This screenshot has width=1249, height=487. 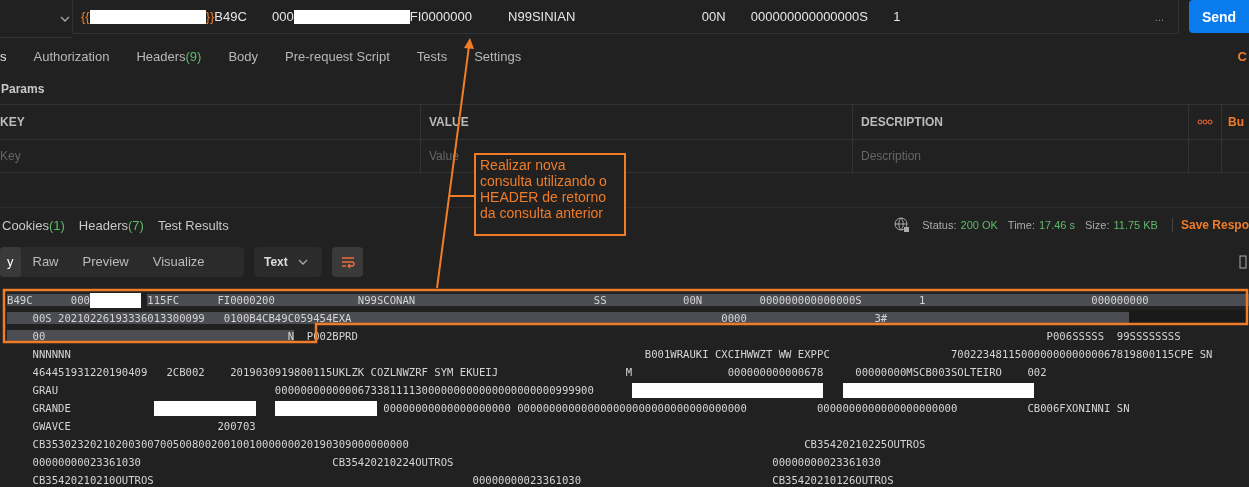 I want to click on request-tab: Headers(9), so click(x=169, y=56).